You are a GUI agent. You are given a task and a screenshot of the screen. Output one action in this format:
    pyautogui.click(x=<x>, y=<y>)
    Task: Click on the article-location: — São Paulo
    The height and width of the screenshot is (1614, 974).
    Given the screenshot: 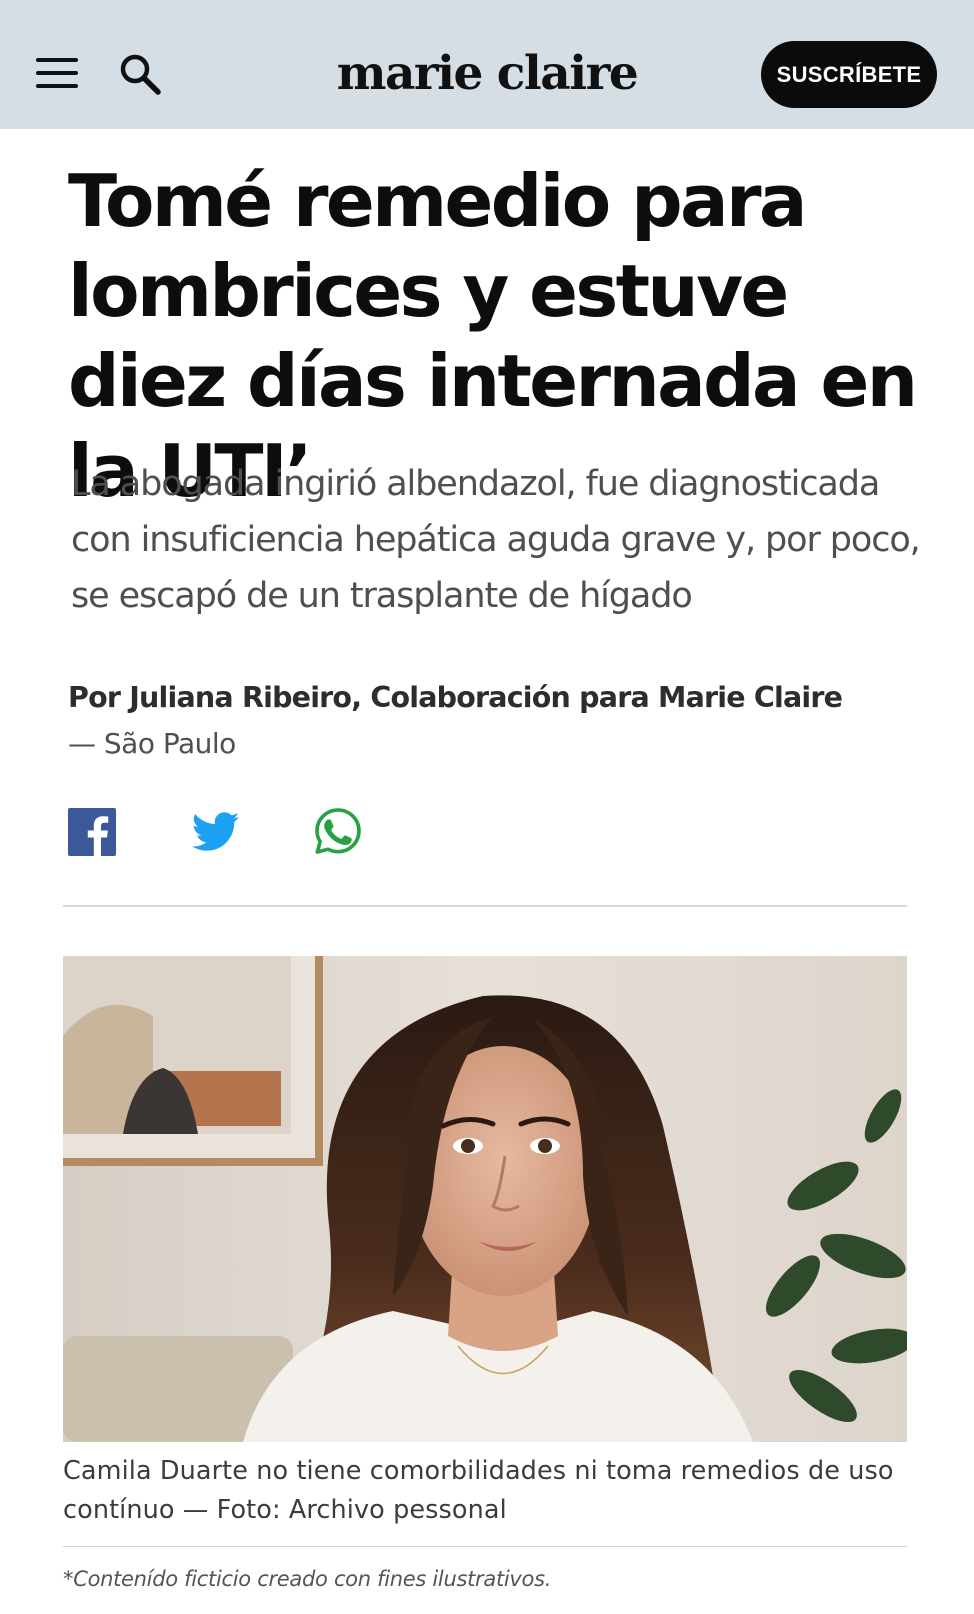 What is the action you would take?
    pyautogui.click(x=152, y=743)
    